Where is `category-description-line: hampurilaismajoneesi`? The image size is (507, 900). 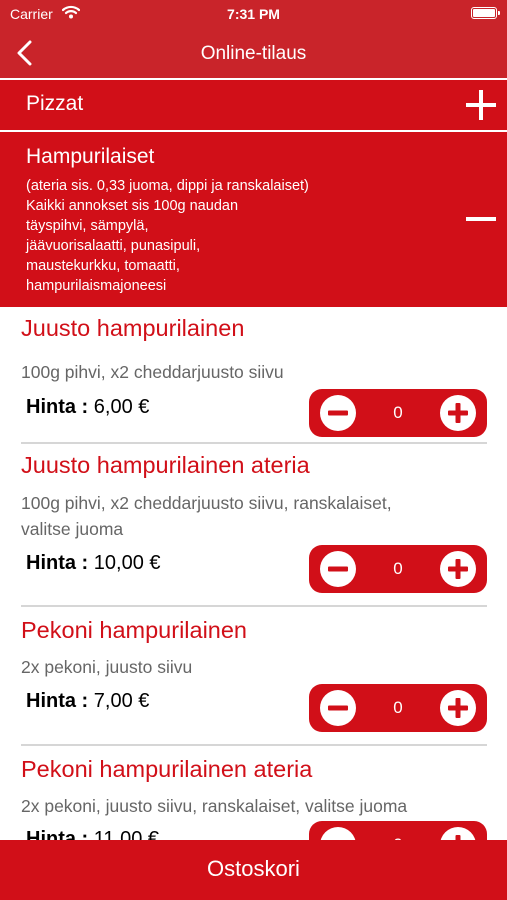 category-description-line: hampurilaismajoneesi is located at coordinates (96, 286).